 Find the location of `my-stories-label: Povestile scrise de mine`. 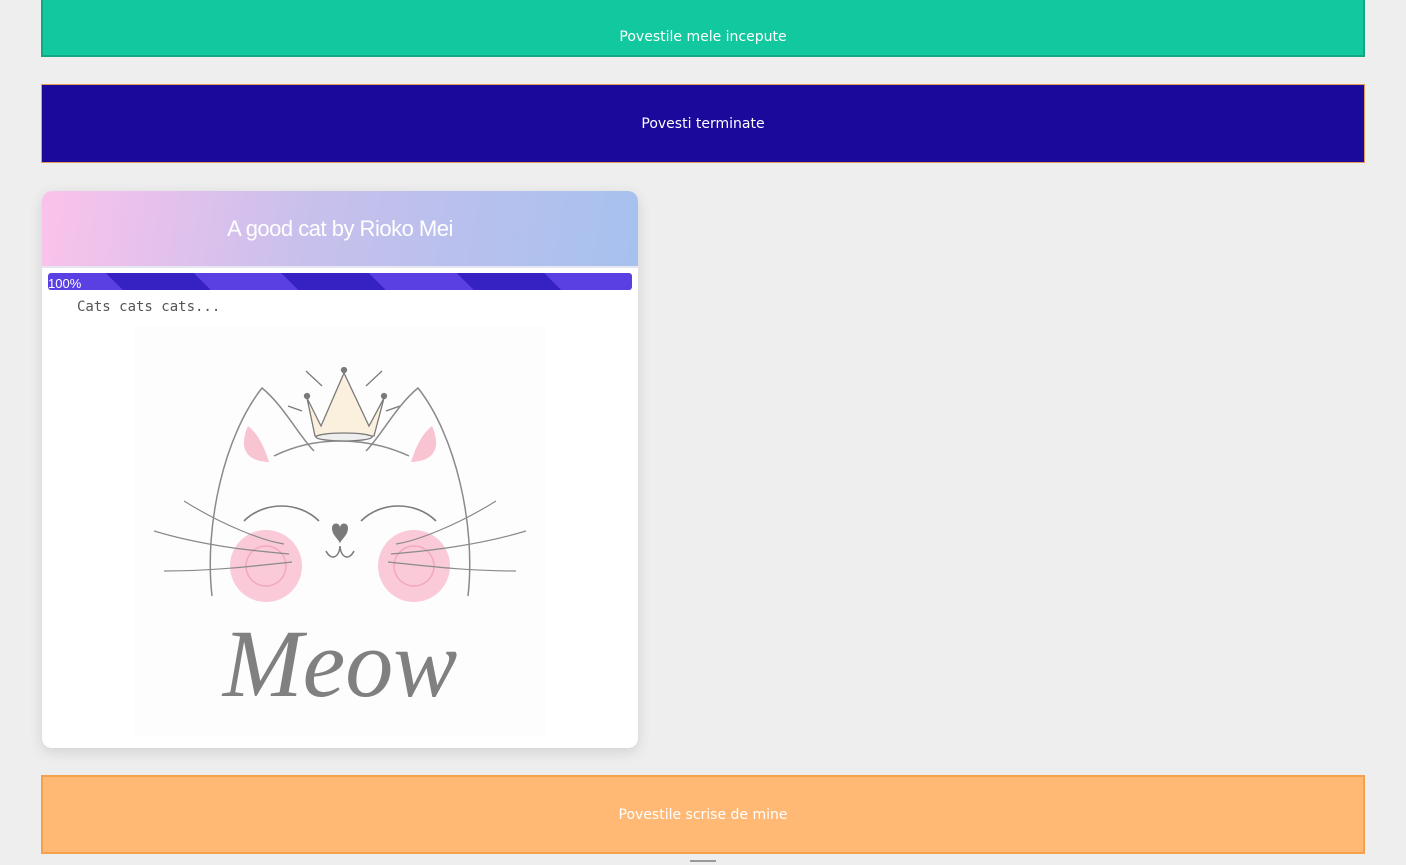

my-stories-label: Povestile scrise de mine is located at coordinates (703, 814).